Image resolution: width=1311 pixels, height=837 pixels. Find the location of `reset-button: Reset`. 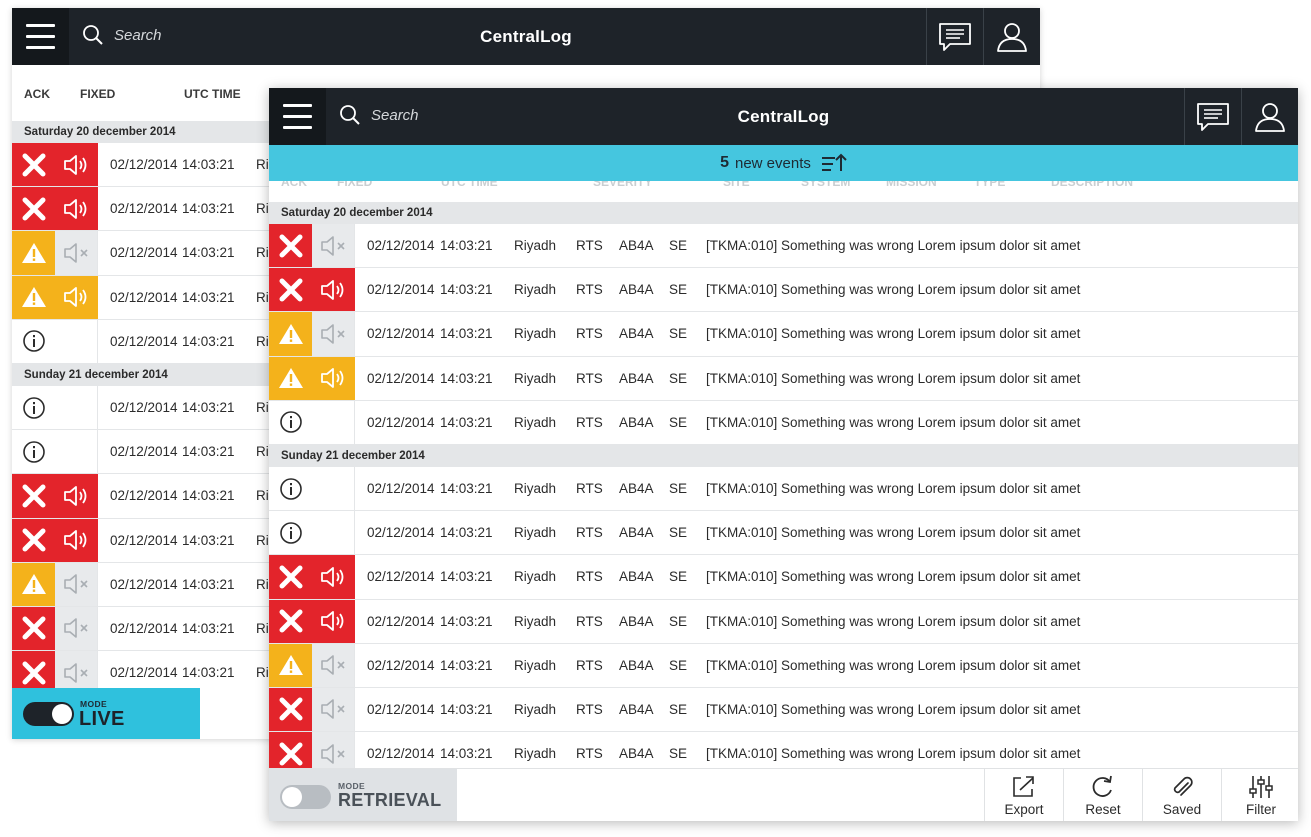

reset-button: Reset is located at coordinates (1102, 795).